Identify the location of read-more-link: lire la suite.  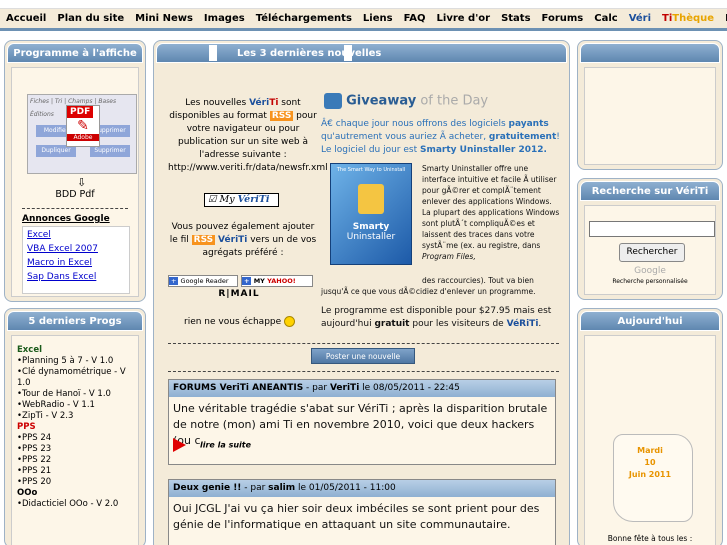
(212, 445).